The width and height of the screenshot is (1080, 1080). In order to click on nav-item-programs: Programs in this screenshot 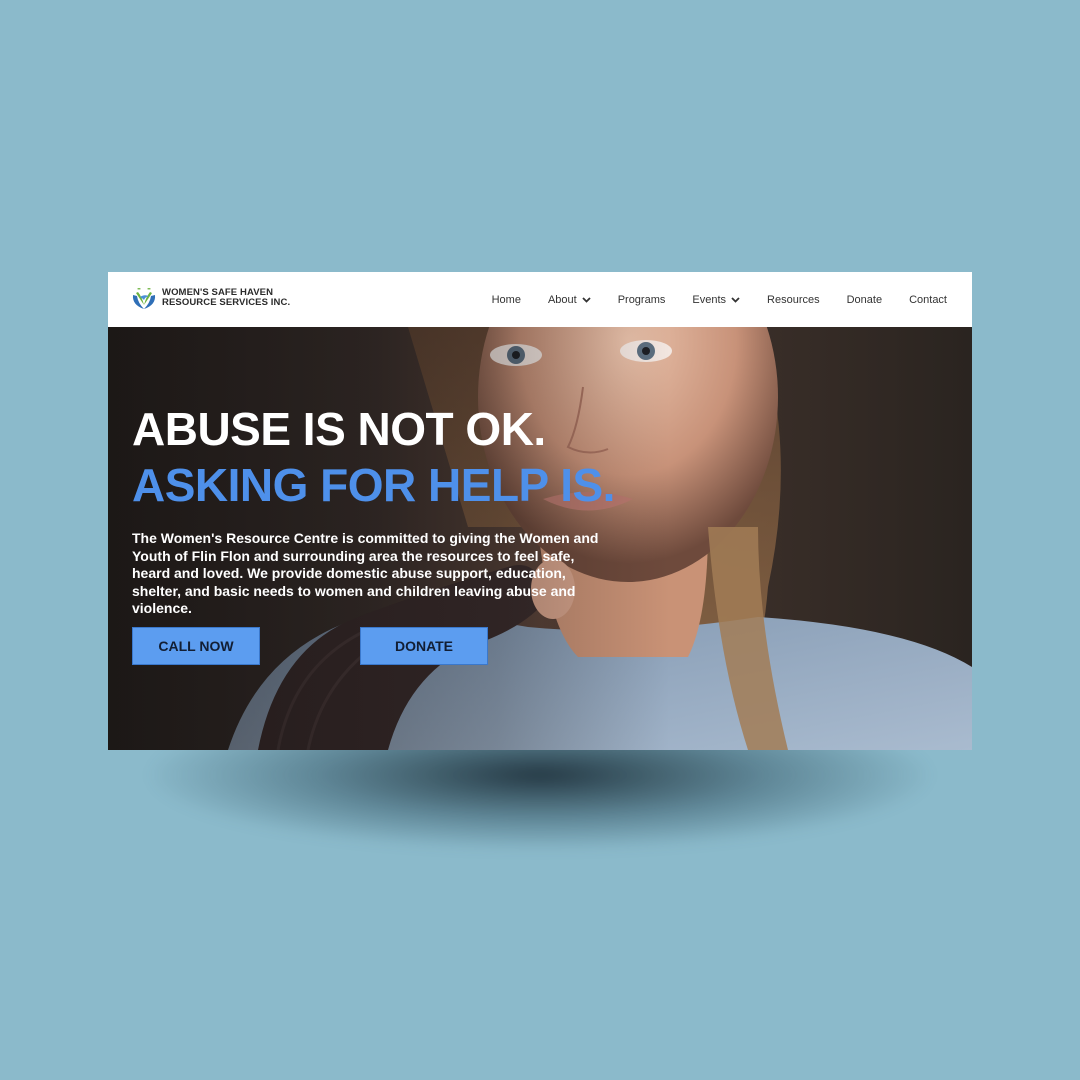, I will do `click(642, 300)`.